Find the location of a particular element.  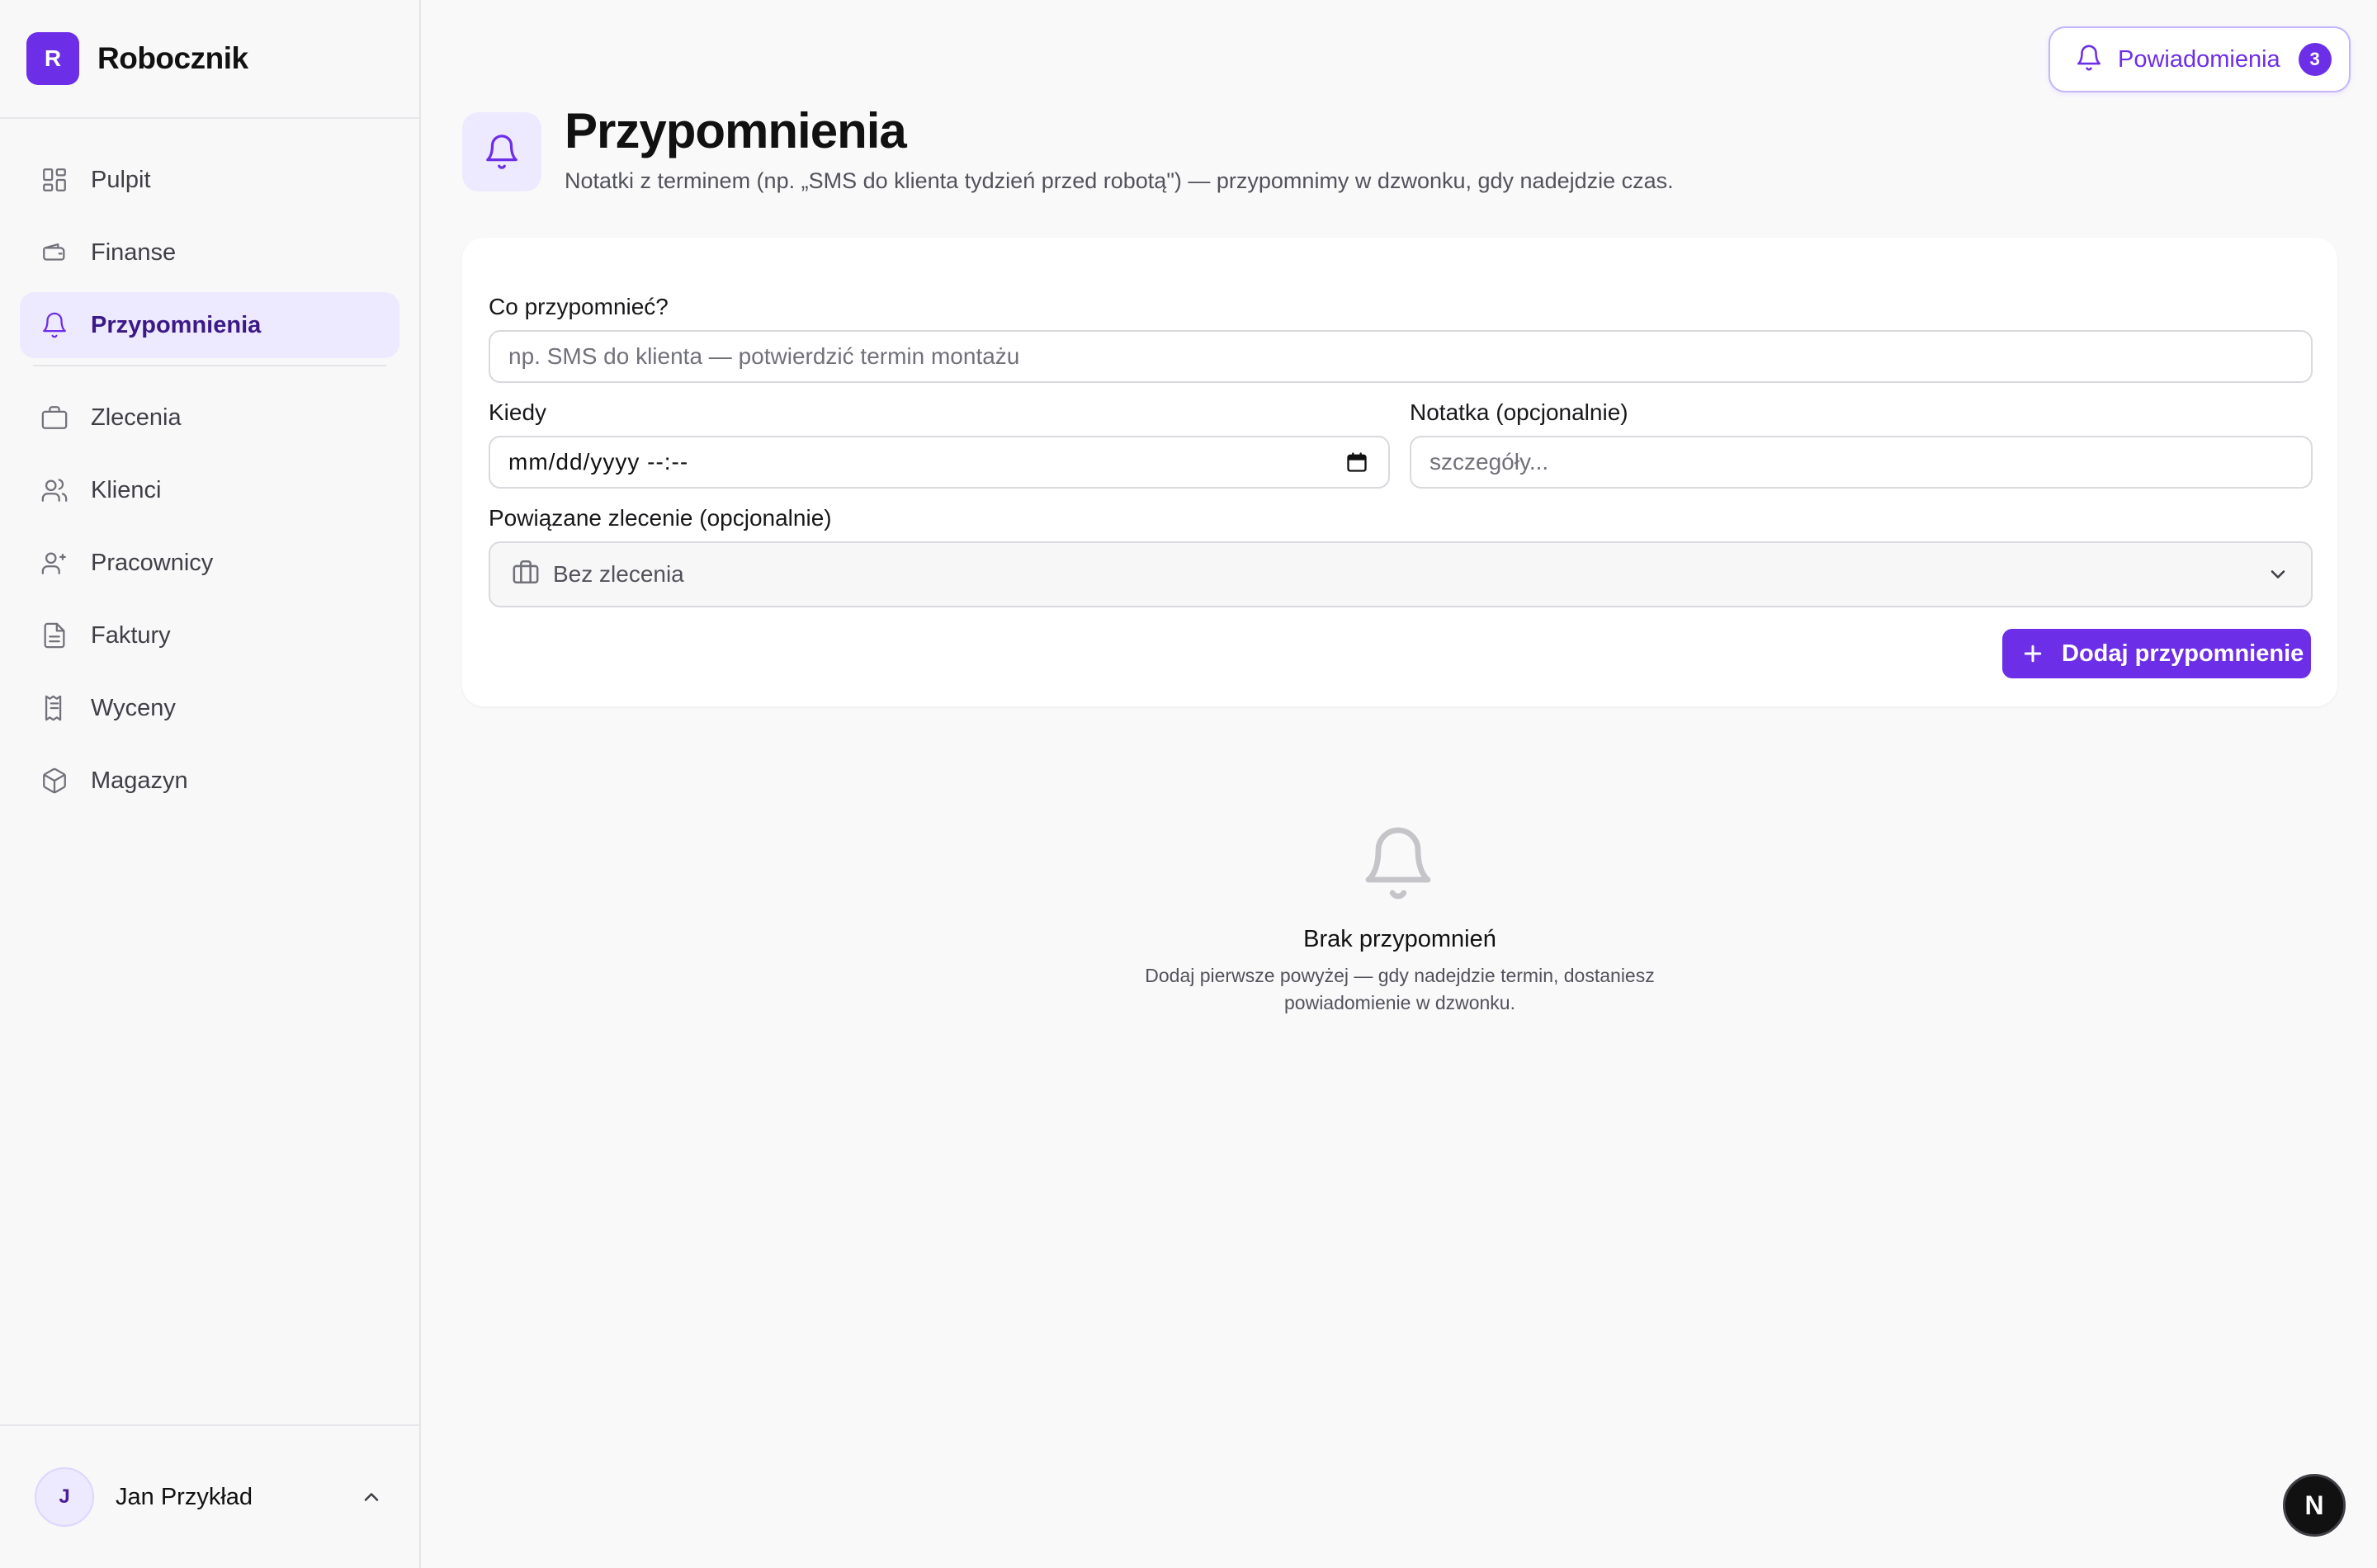

user-menu: J Jan Przykład is located at coordinates (209, 1496).